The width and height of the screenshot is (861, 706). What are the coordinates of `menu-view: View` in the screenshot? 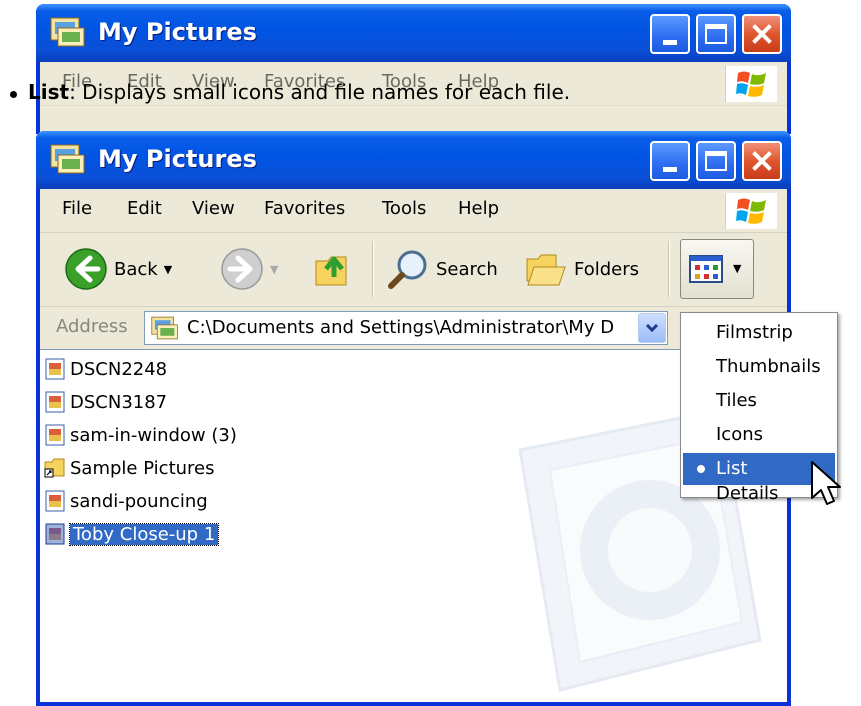 It's located at (213, 208).